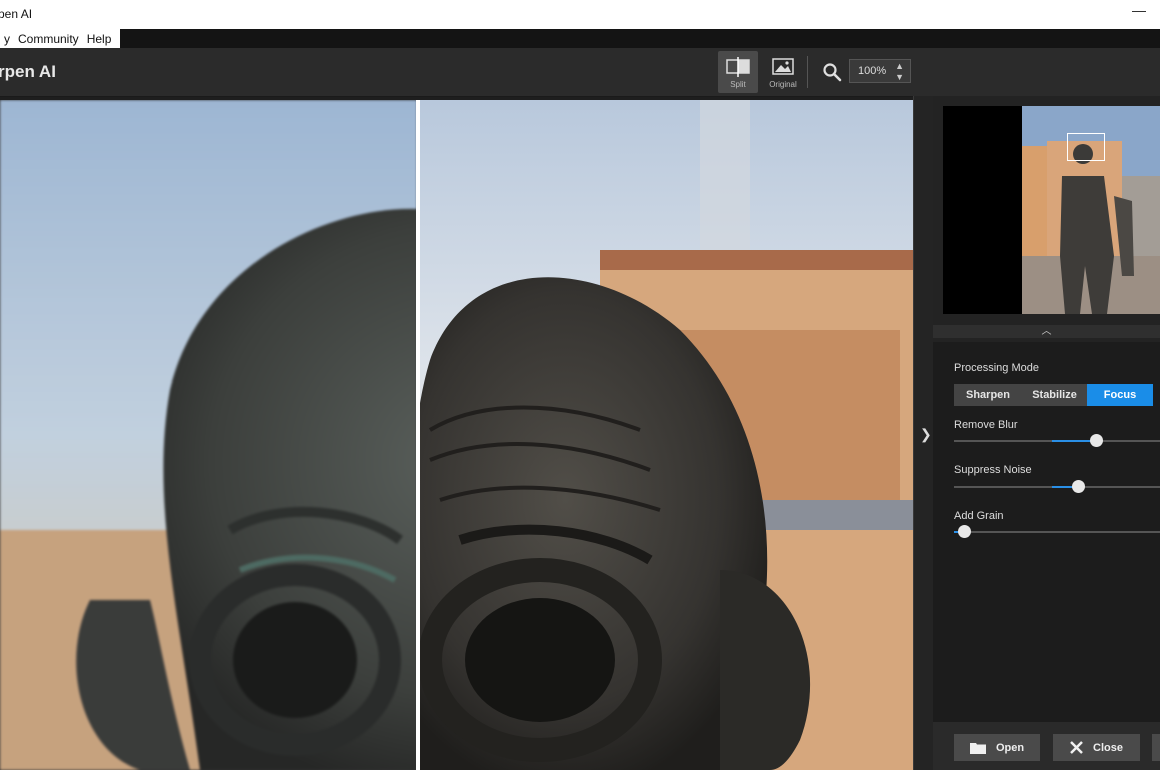 The width and height of the screenshot is (1160, 770). Describe the element at coordinates (993, 470) in the screenshot. I see `suppress-noise-label: Suppress Noise` at that location.